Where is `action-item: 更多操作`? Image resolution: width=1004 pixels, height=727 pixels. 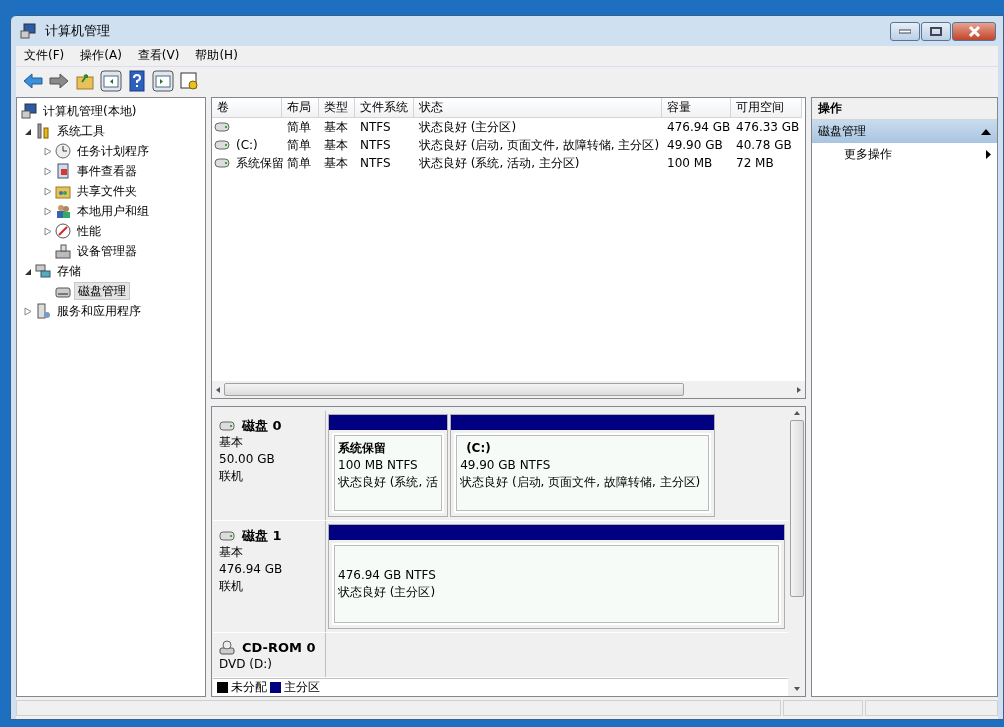
action-item: 更多操作 is located at coordinates (904, 154).